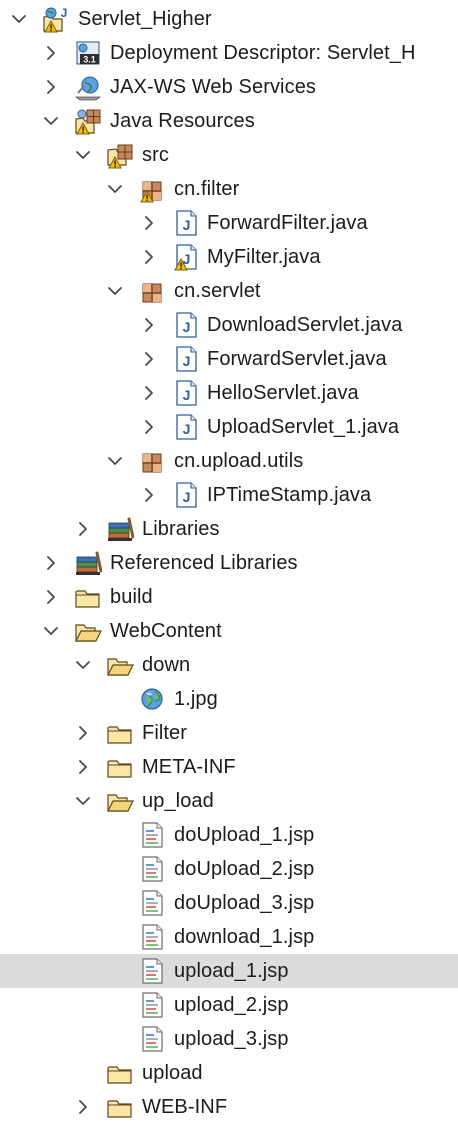  Describe the element at coordinates (229, 903) in the screenshot. I see `tree-item-doupload-3-jsp: doUpload_3.jsp` at that location.